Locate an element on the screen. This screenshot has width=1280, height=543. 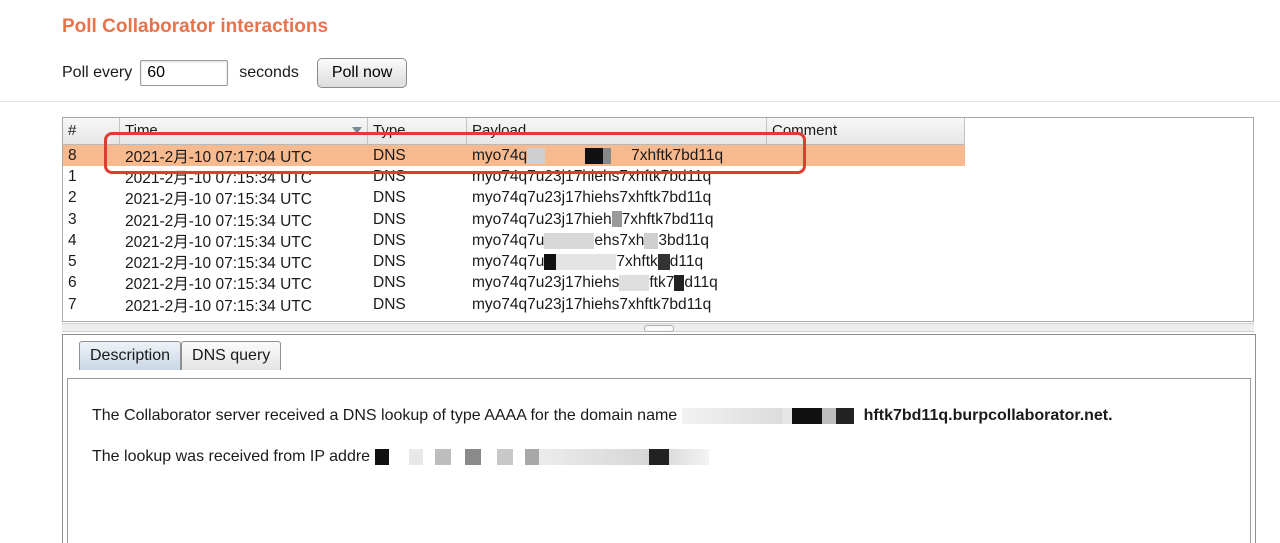
description-text: The lookup was received from IP addre is located at coordinates (231, 456).